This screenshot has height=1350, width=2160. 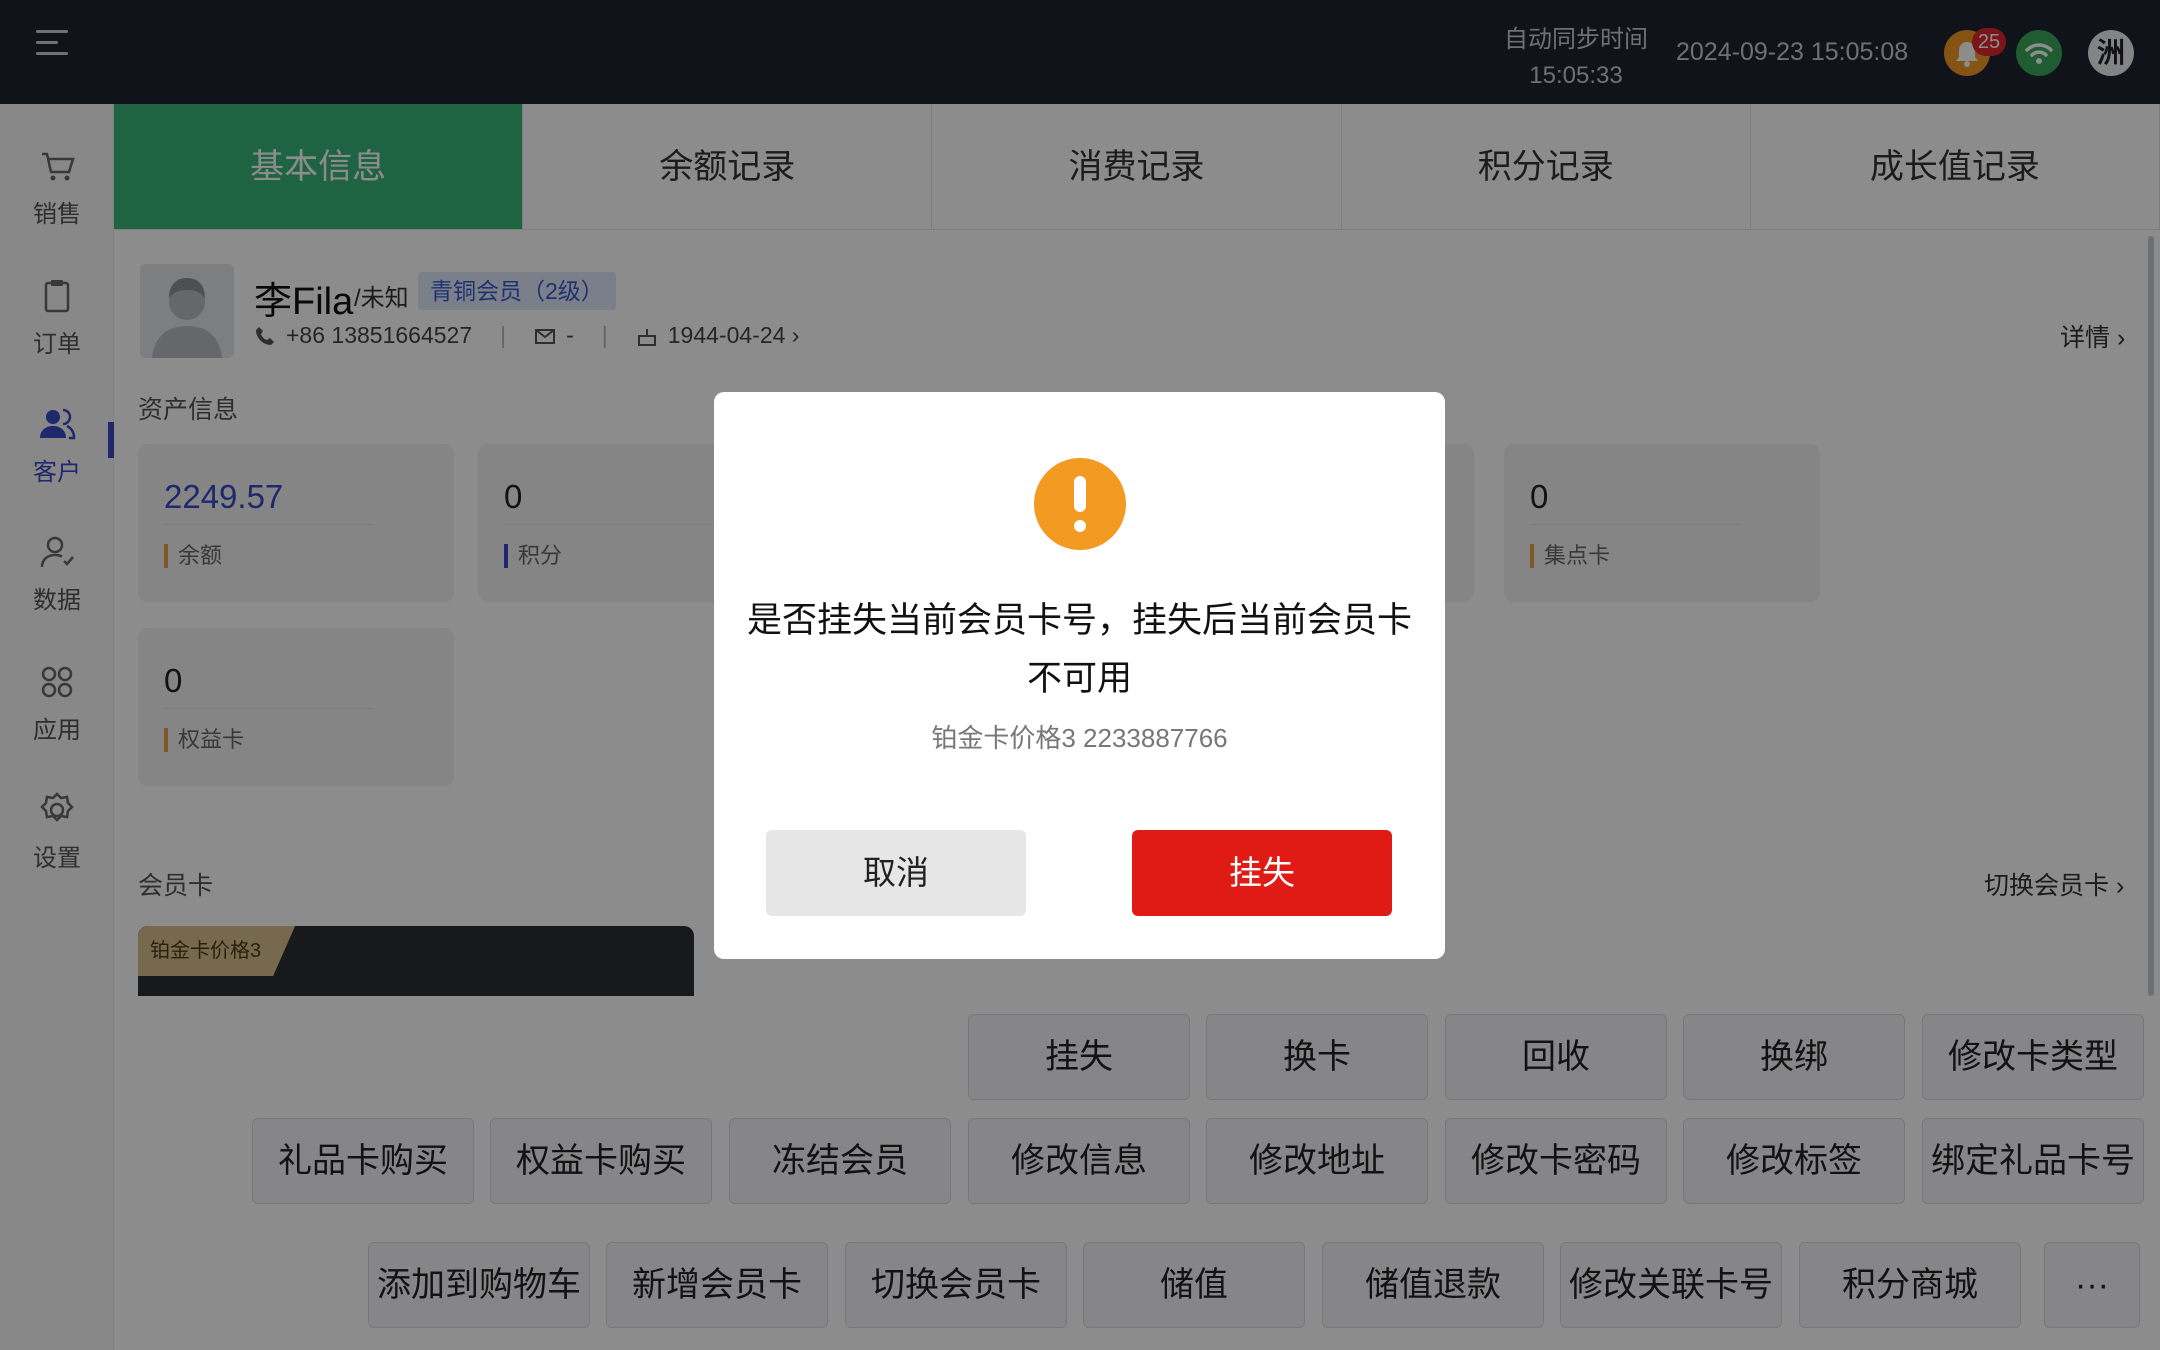 I want to click on cancel-button: 取消, so click(x=896, y=873).